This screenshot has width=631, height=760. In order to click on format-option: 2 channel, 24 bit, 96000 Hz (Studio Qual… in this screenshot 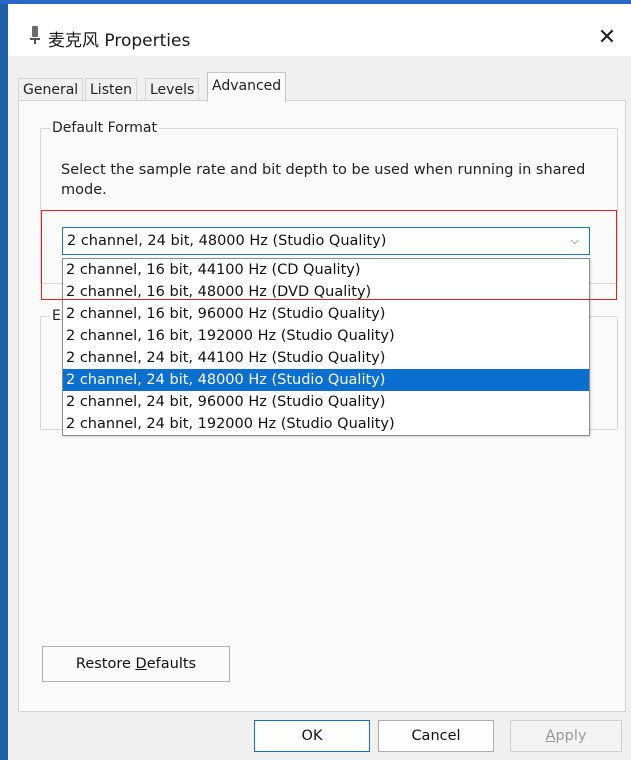, I will do `click(326, 402)`.